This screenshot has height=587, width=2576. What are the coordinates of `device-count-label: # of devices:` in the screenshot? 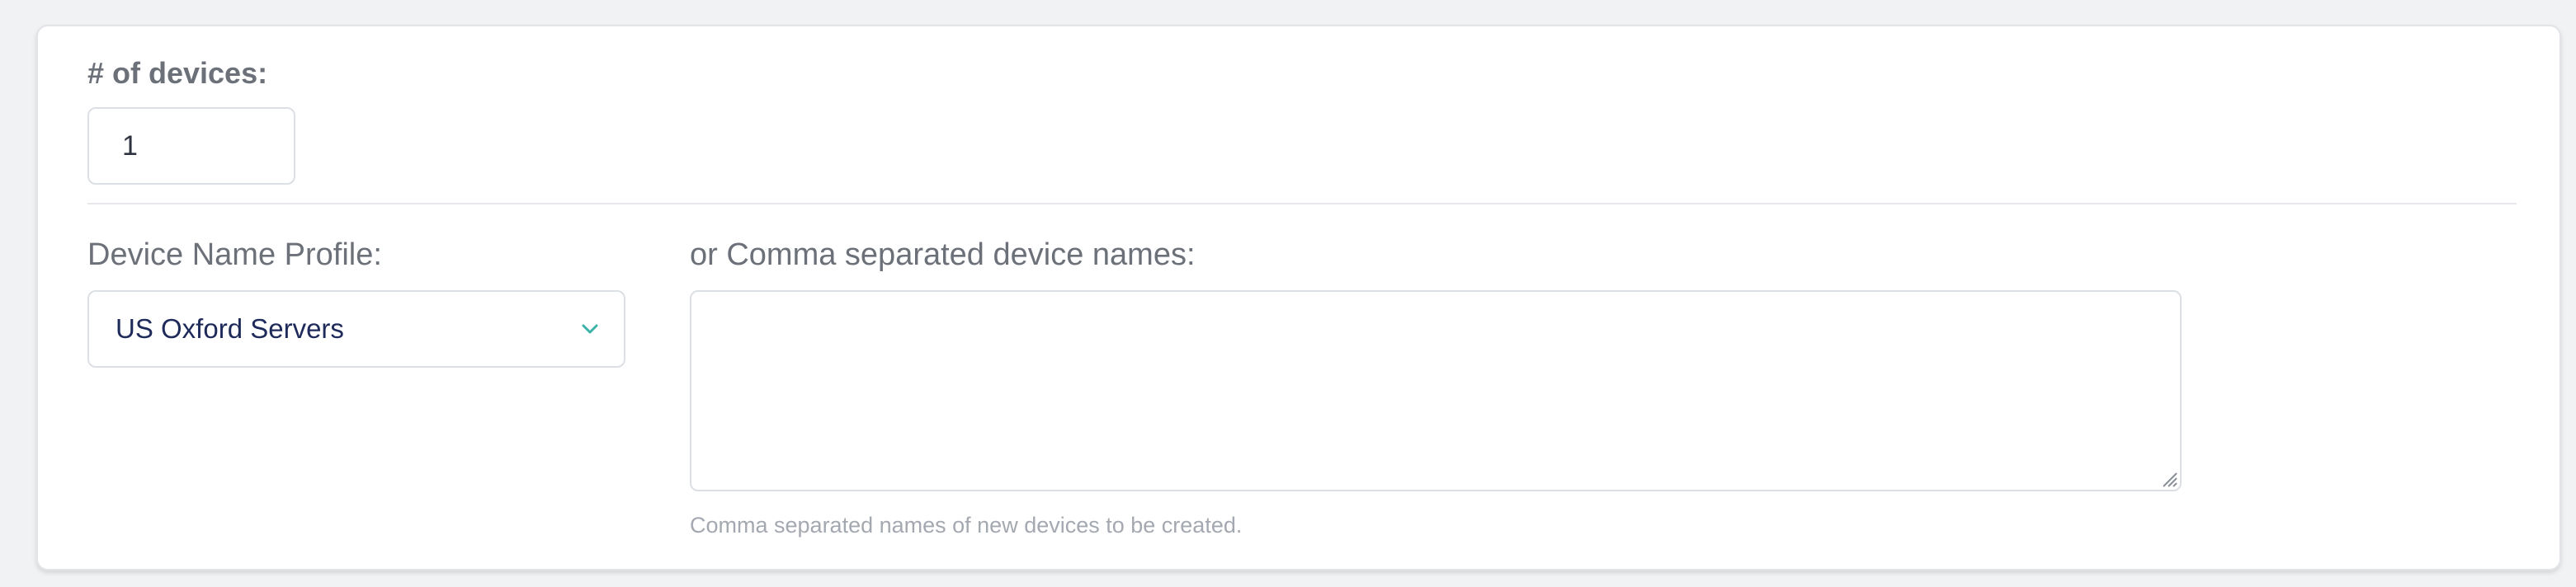 It's located at (177, 73).